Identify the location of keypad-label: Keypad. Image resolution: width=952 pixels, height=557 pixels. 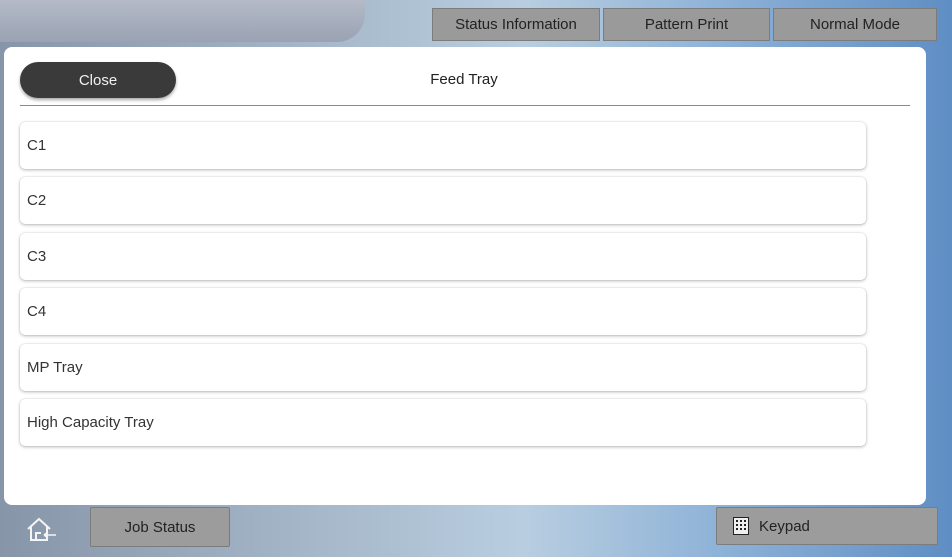
(784, 526).